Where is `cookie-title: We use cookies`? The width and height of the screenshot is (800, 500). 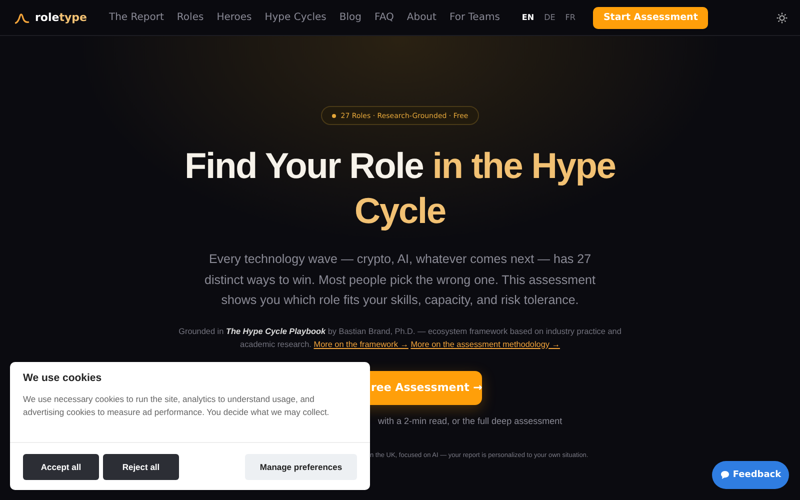 cookie-title: We use cookies is located at coordinates (63, 378).